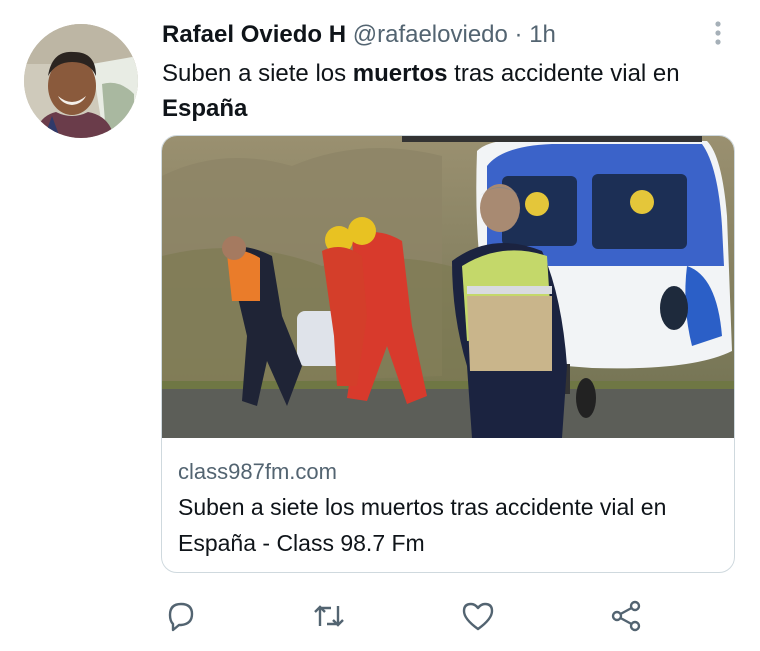  What do you see at coordinates (400, 73) in the screenshot?
I see `tweet-text-bold: muertos` at bounding box center [400, 73].